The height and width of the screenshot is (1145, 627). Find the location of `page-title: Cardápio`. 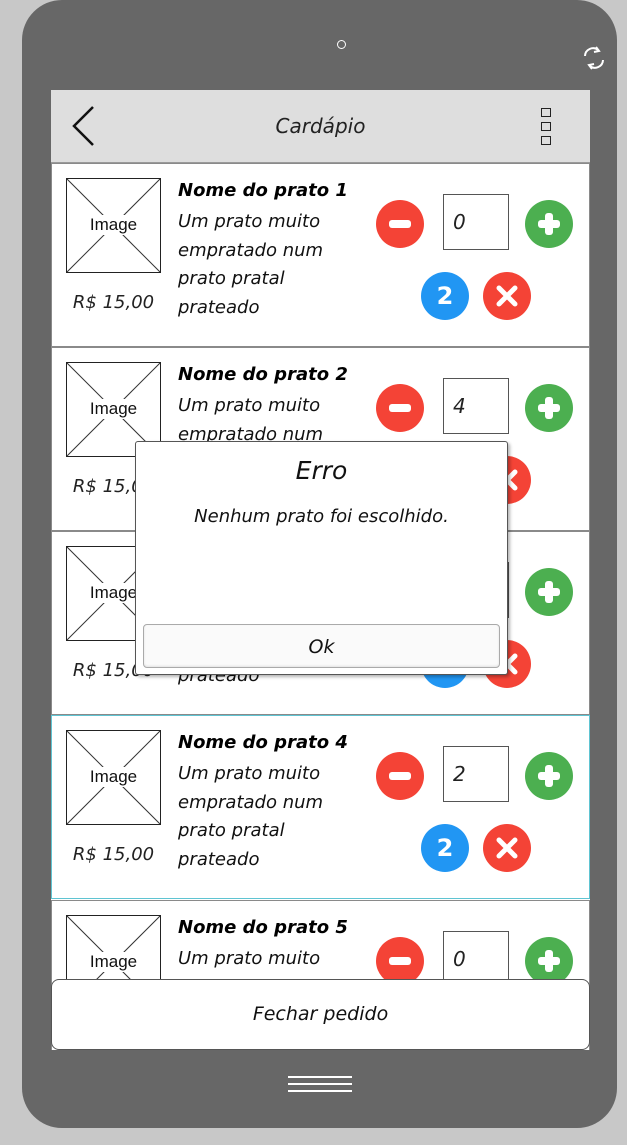

page-title: Cardápio is located at coordinates (320, 126).